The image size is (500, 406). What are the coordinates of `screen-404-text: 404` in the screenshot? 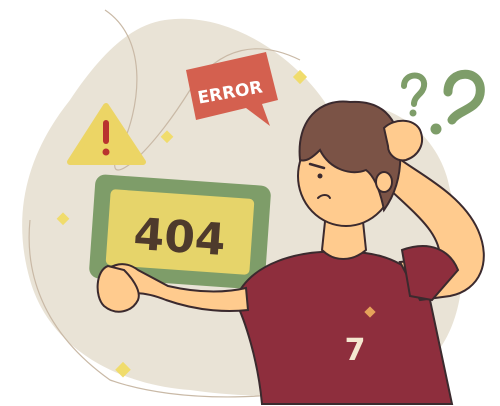 It's located at (179, 237).